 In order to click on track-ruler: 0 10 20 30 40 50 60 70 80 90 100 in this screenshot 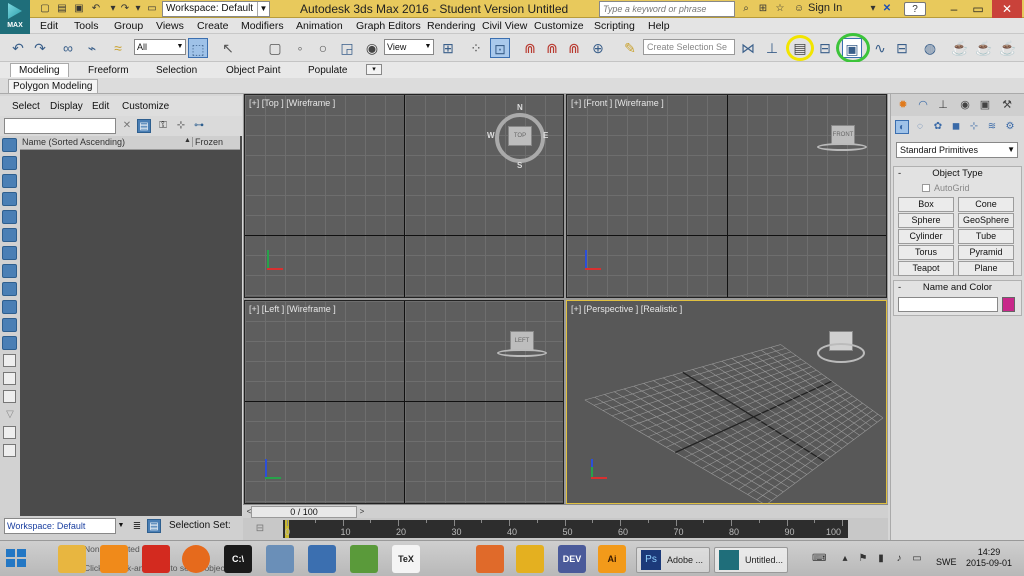, I will do `click(565, 529)`.